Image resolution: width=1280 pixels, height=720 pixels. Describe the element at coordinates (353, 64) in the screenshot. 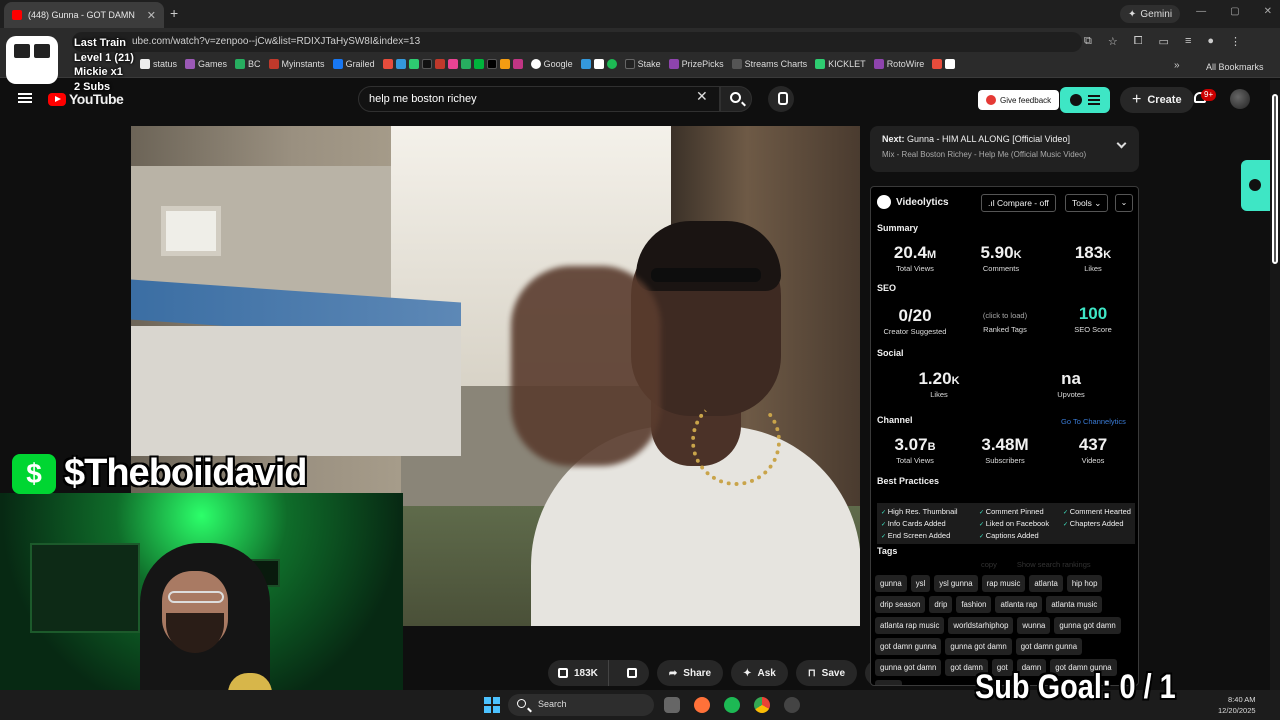

I see `bookmark-item: Grailed` at that location.